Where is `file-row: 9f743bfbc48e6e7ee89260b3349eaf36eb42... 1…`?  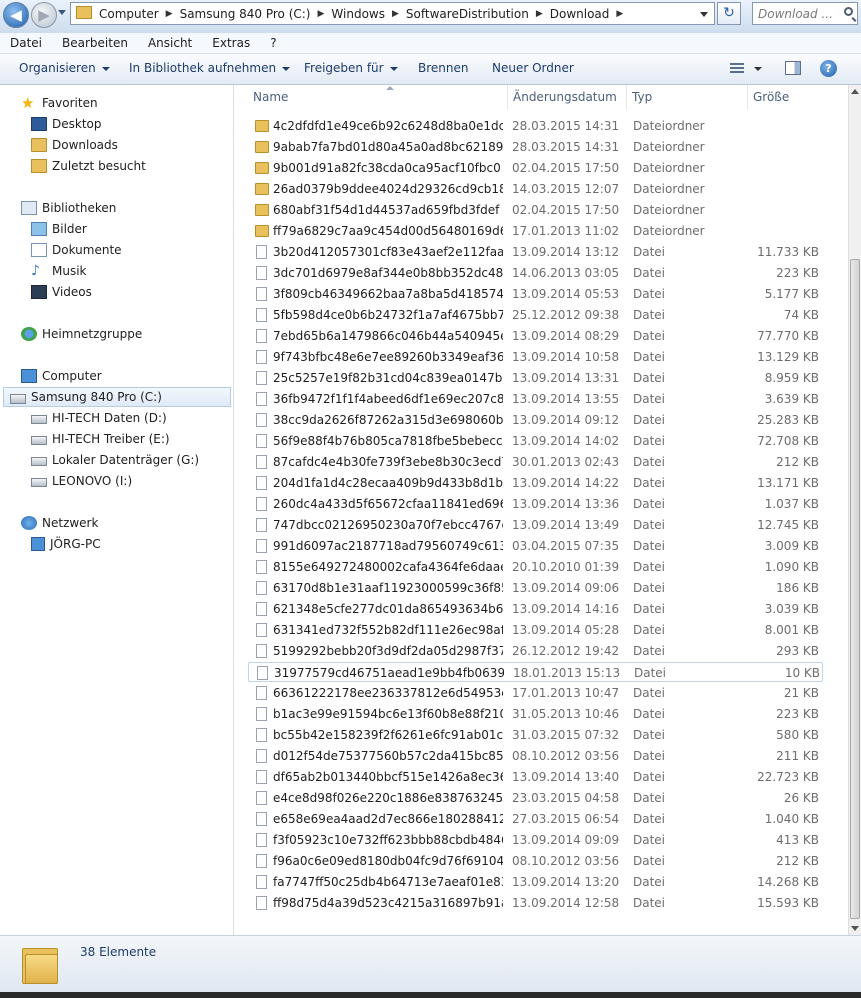 file-row: 9f743bfbc48e6e7ee89260b3349eaf36eb42... 1… is located at coordinates (535, 357).